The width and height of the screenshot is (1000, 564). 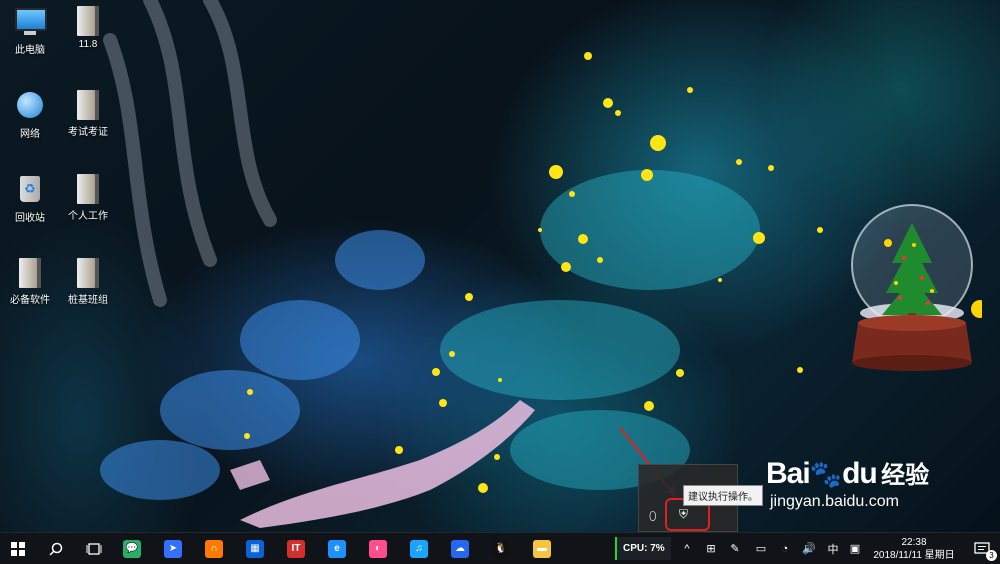 I want to click on taskbar-app-button: ☁, so click(x=460, y=548).